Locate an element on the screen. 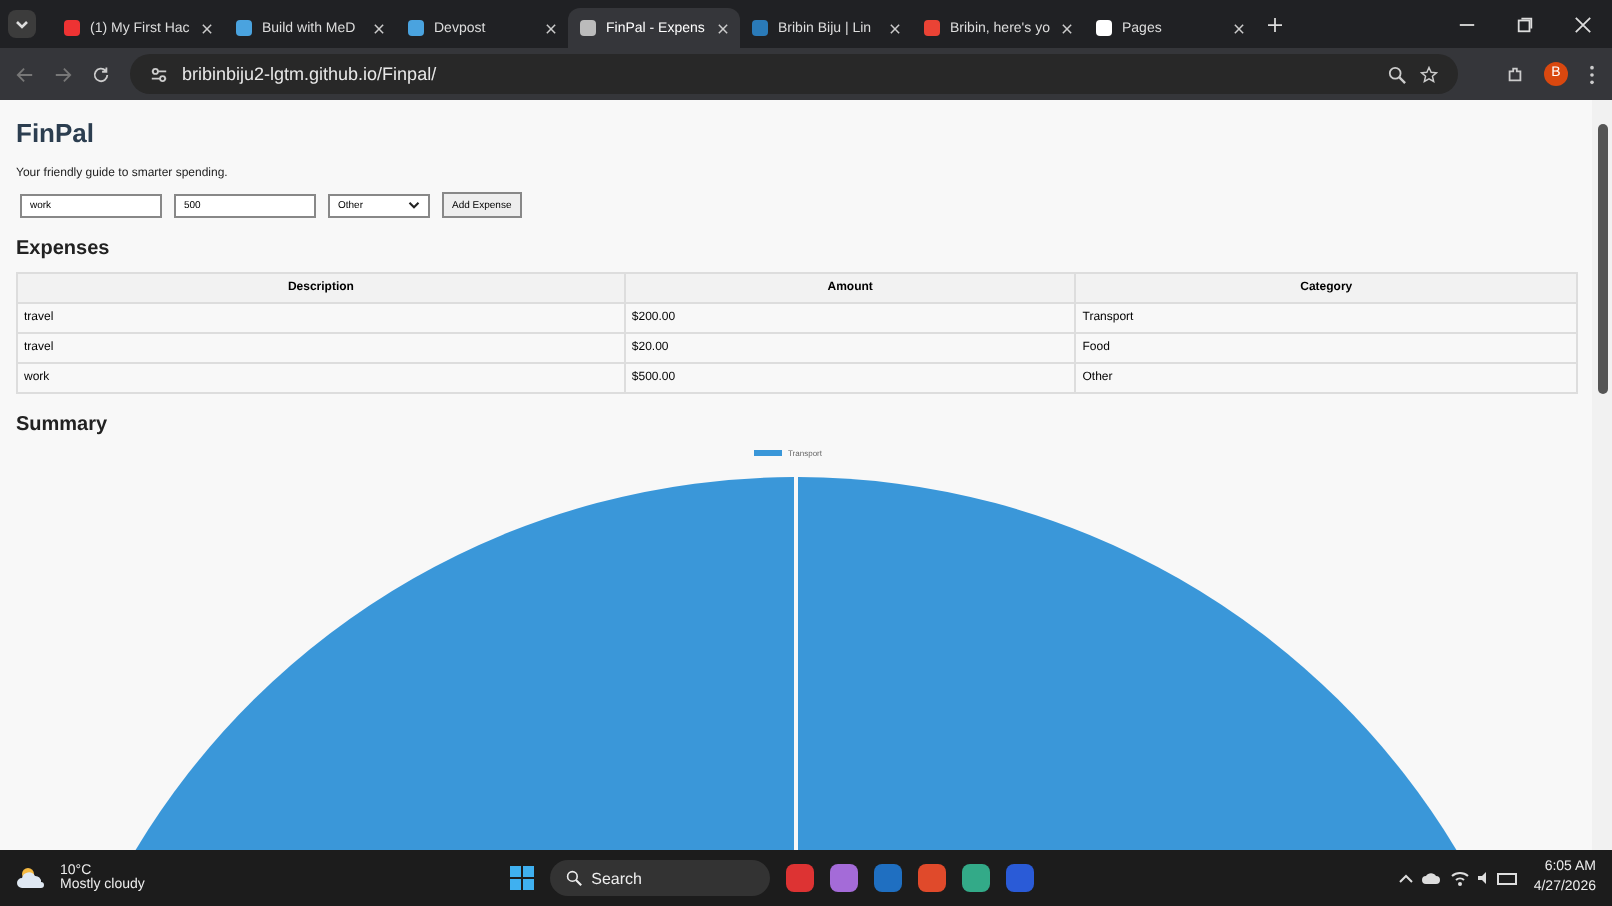 The height and width of the screenshot is (906, 1612). start-icon is located at coordinates (521, 878).